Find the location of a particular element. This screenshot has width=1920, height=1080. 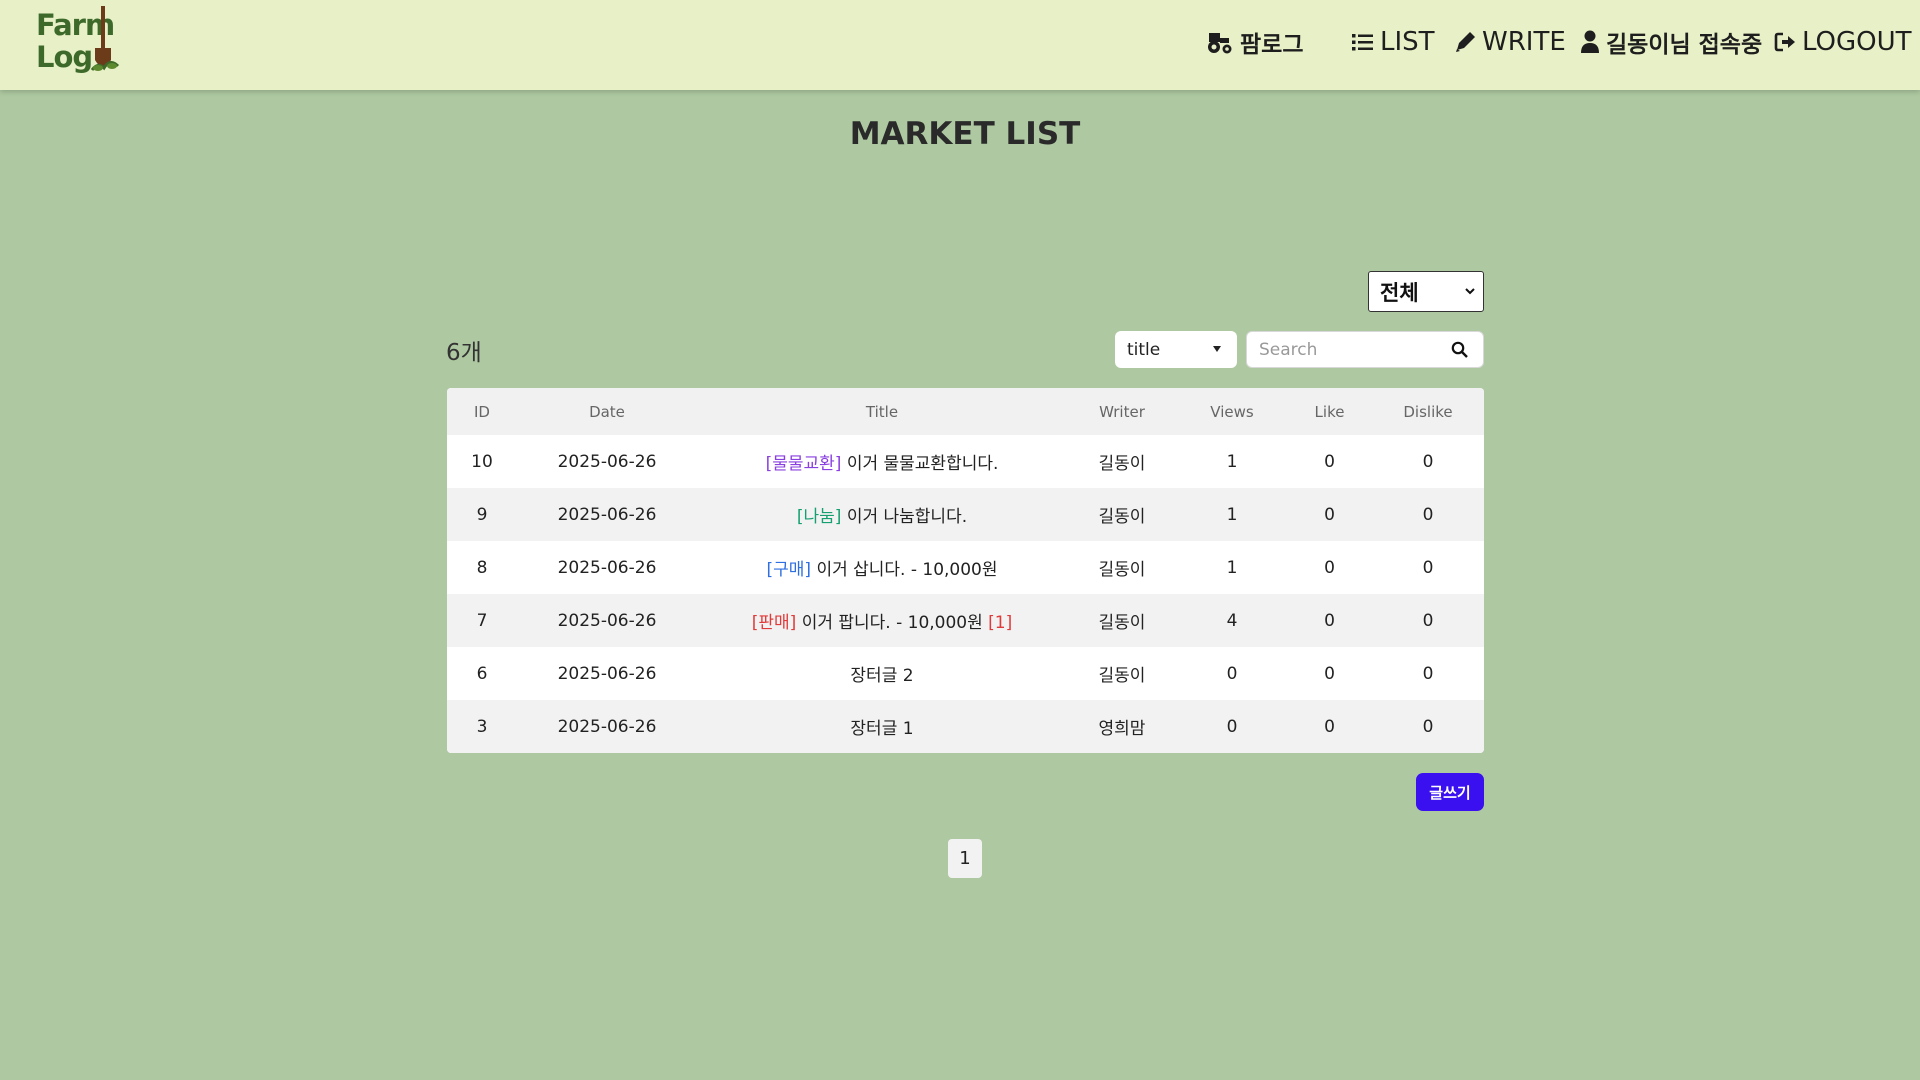

table-row: 6 2025-06-26 장터글 2 길동이 0 0 0 is located at coordinates (965, 673).